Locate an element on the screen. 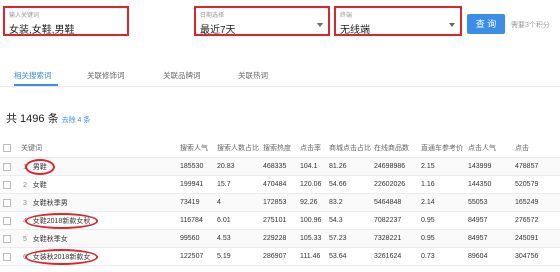 The height and width of the screenshot is (272, 560). tab-related-search-words: 相关搜索词 is located at coordinates (33, 75).